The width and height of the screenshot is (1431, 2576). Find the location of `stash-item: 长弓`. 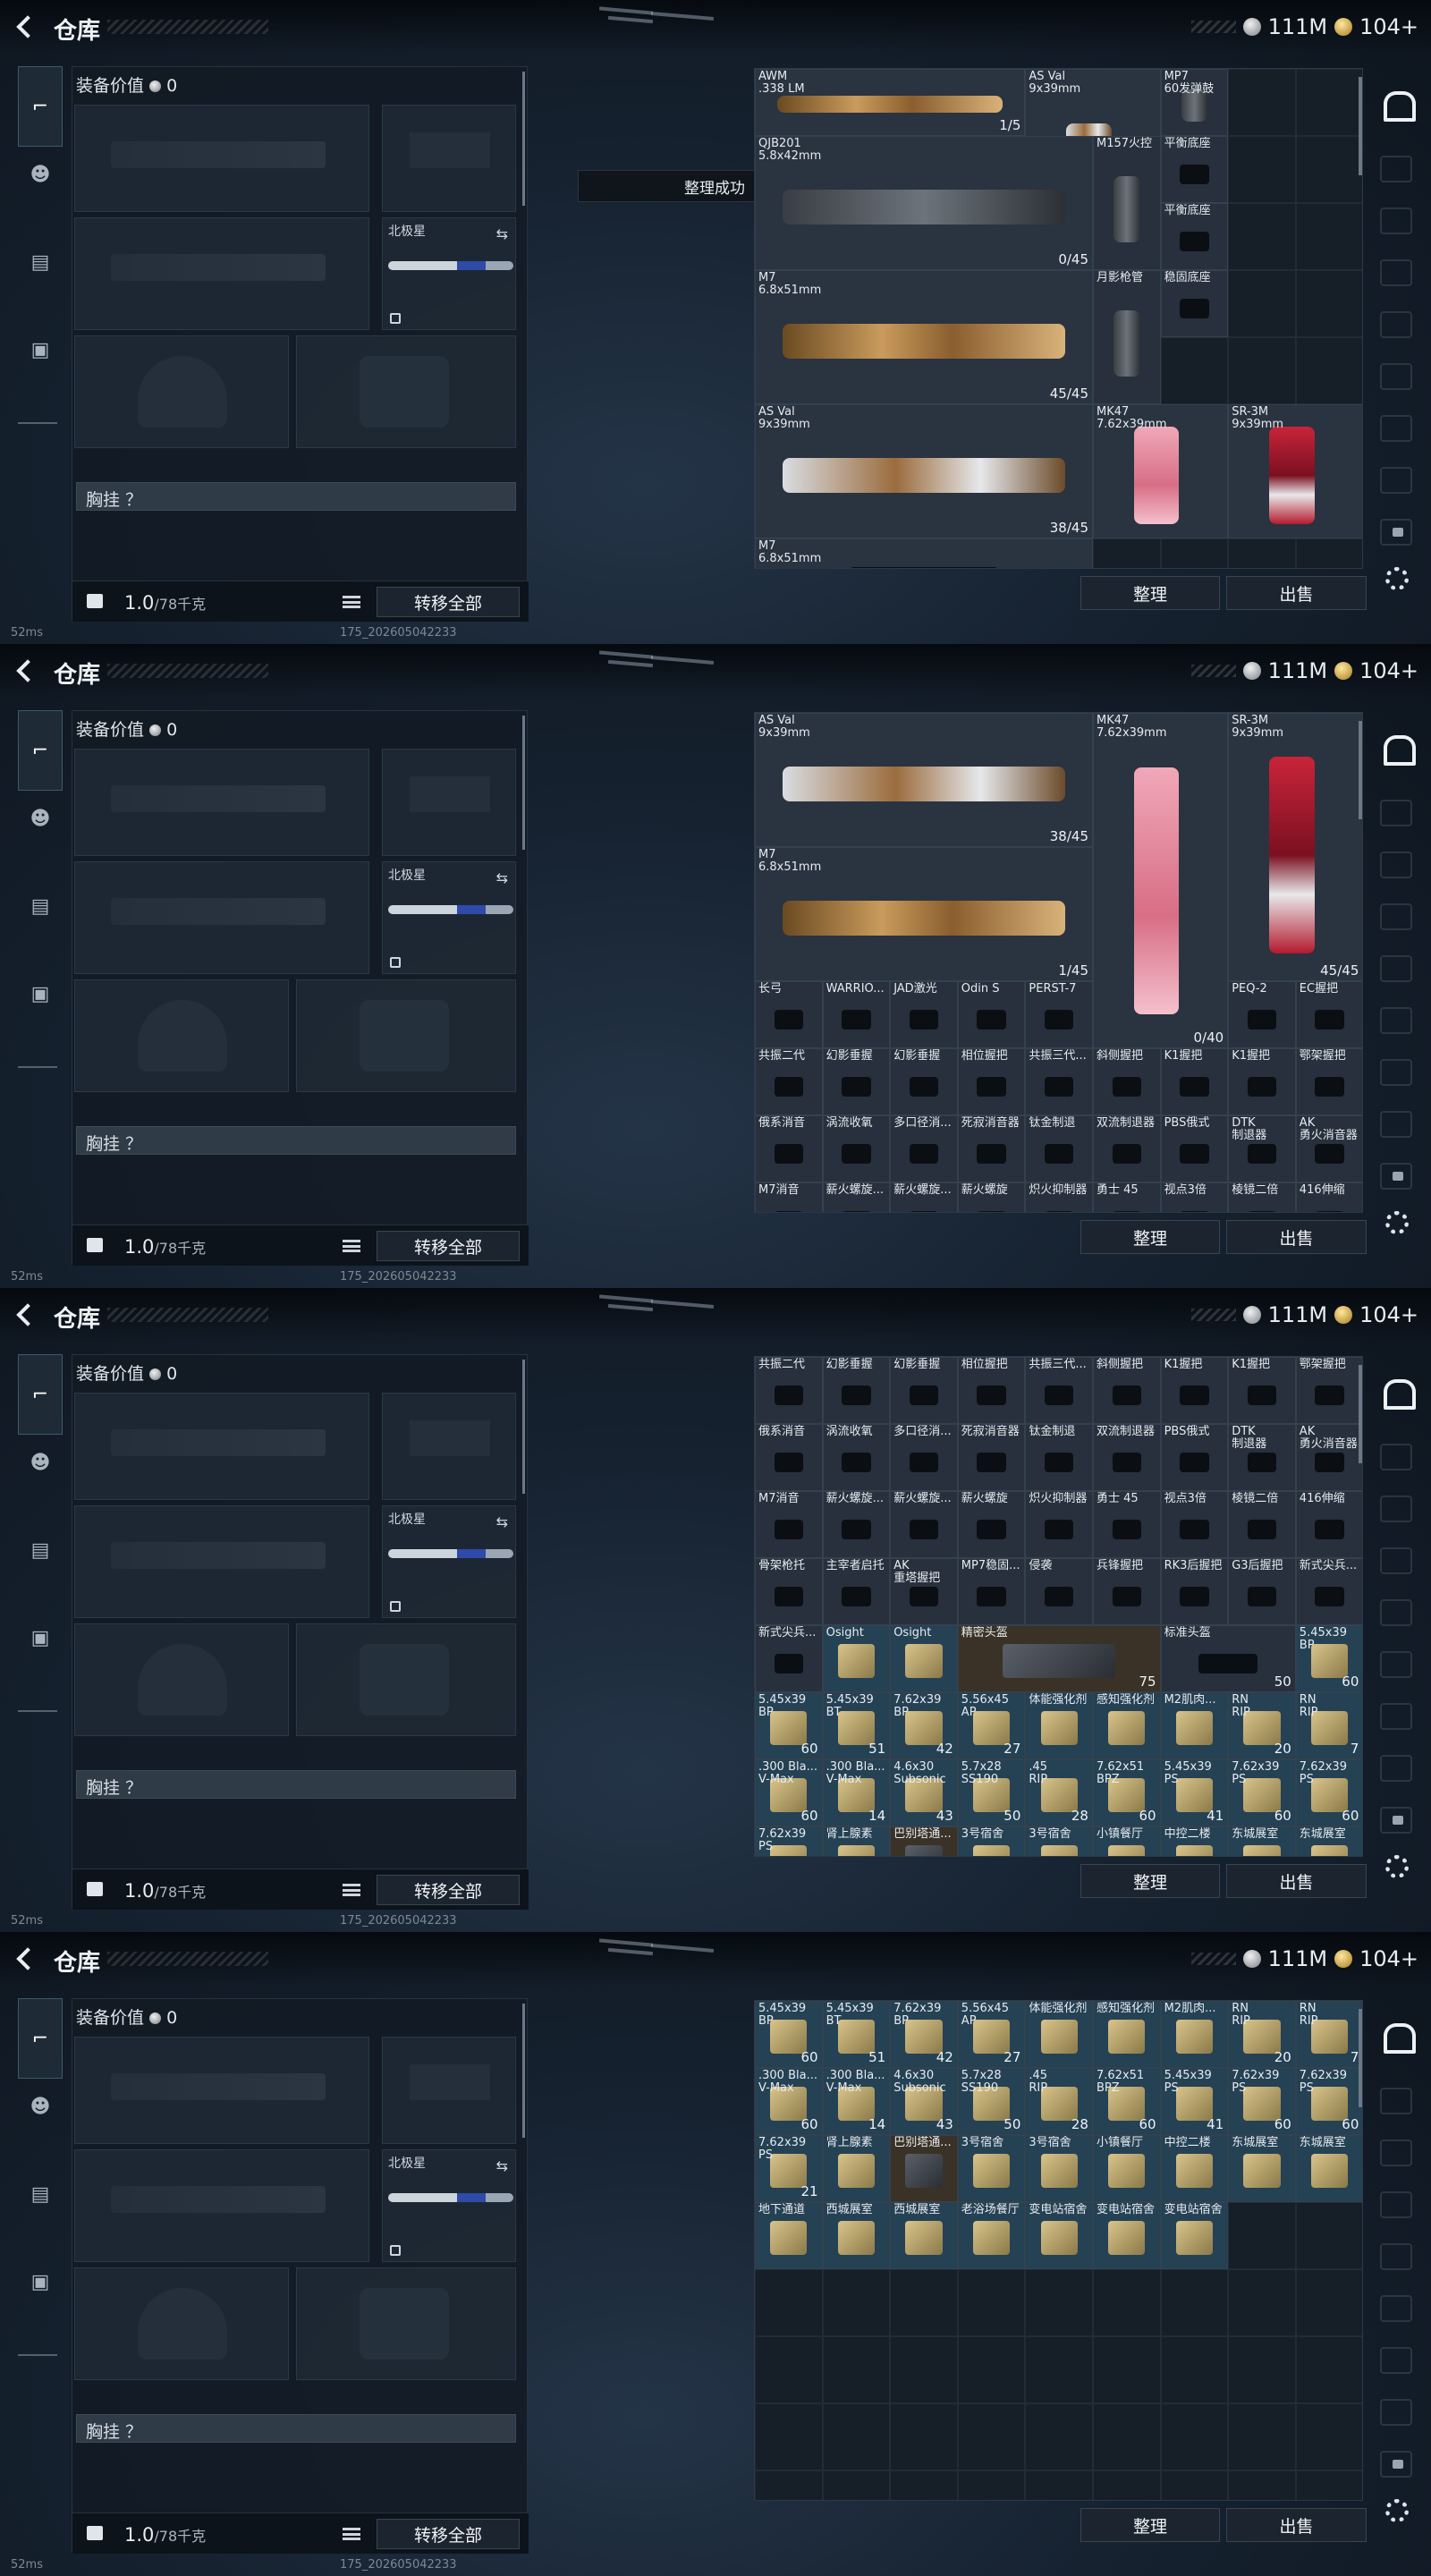

stash-item: 长弓 is located at coordinates (789, 1014).